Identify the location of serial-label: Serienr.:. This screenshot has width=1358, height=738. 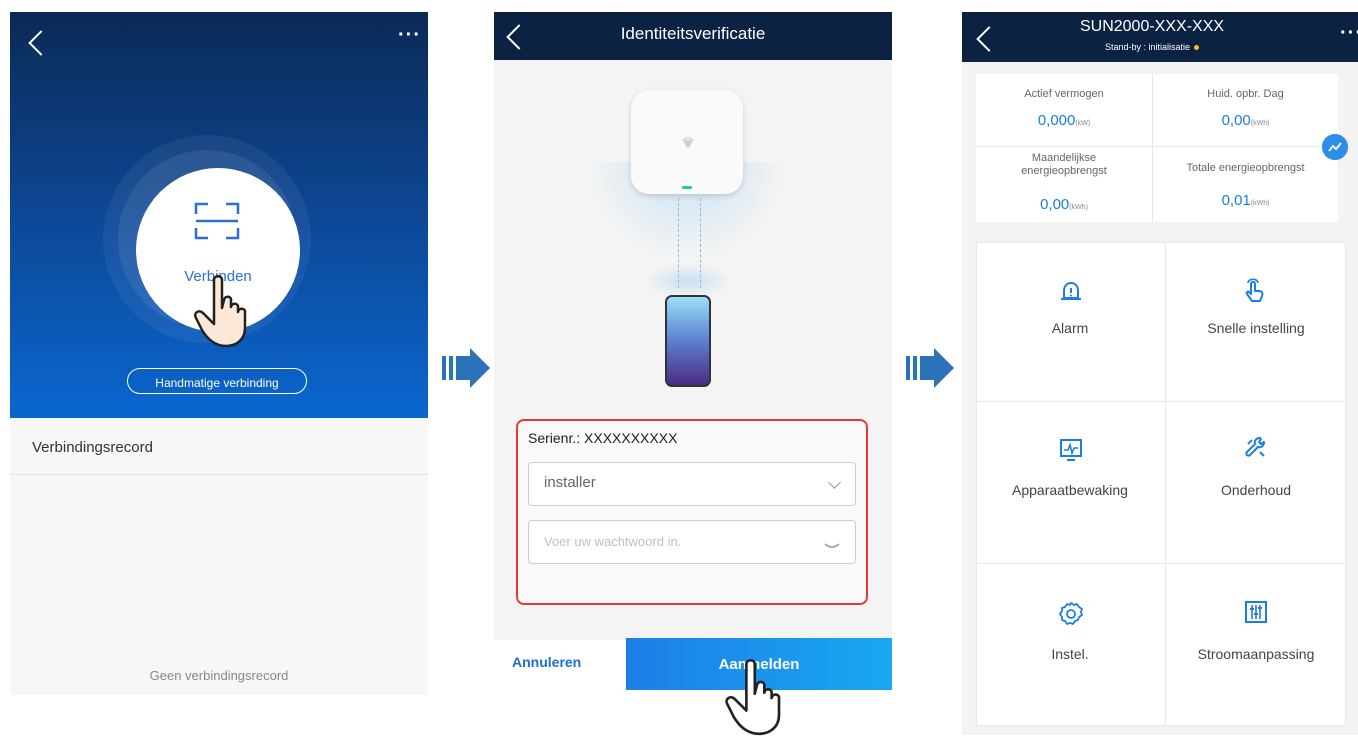
(554, 438).